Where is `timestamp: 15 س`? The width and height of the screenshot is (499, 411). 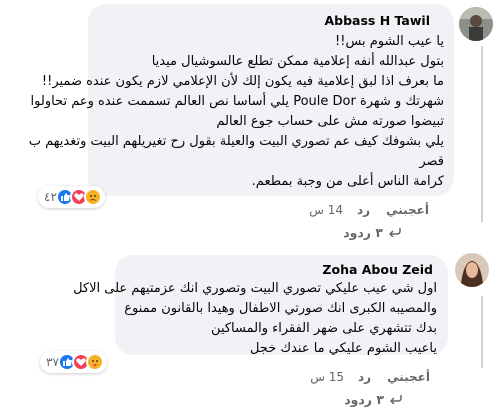
timestamp: 15 س is located at coordinates (327, 377).